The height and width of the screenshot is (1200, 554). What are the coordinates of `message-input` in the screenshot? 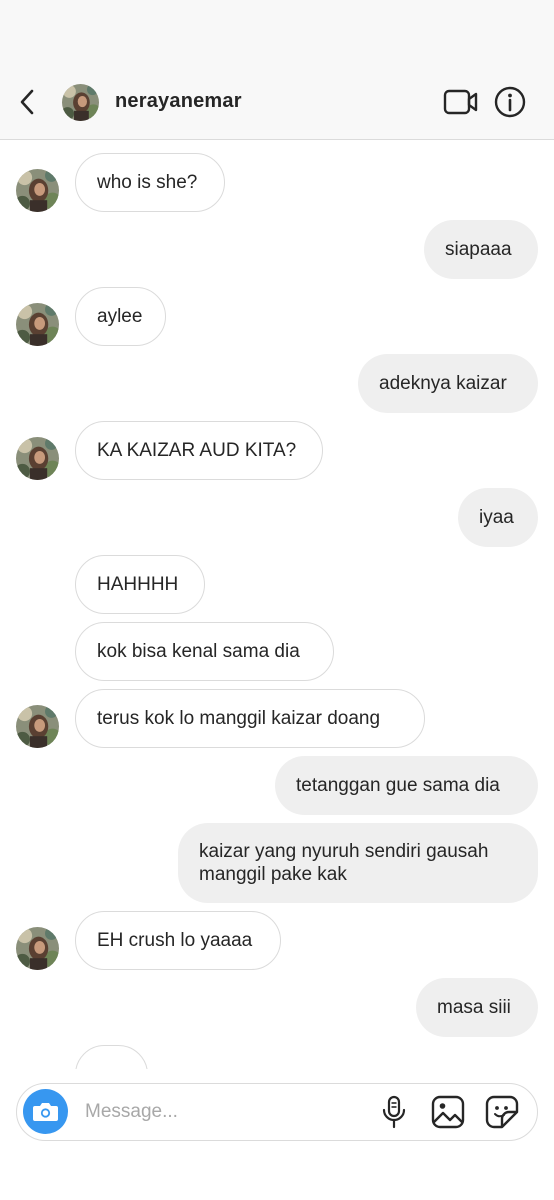 It's located at (215, 1112).